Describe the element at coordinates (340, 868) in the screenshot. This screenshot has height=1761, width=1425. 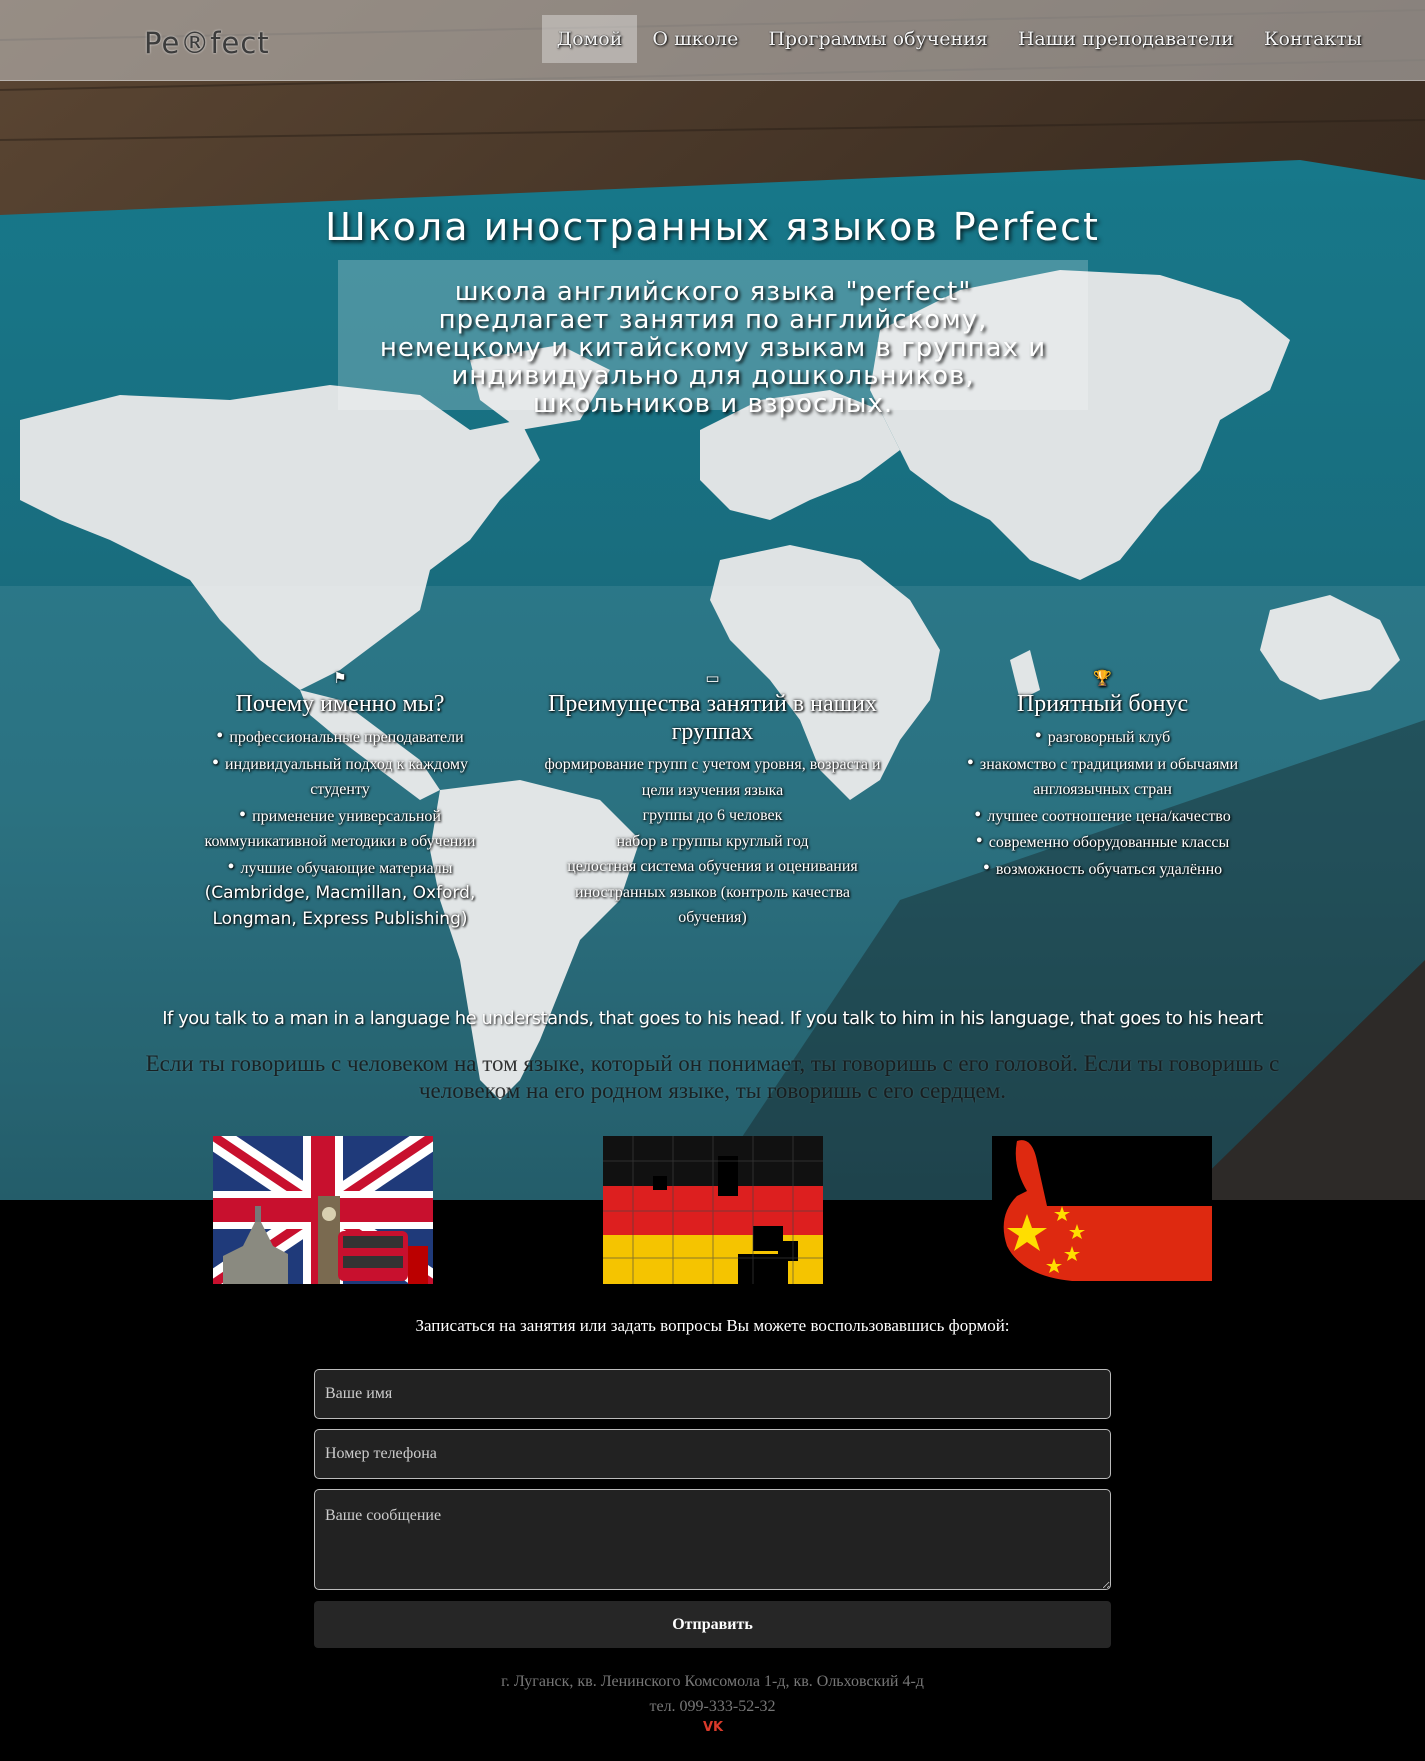
I see `list-item: лучшие обучающие материалы` at that location.